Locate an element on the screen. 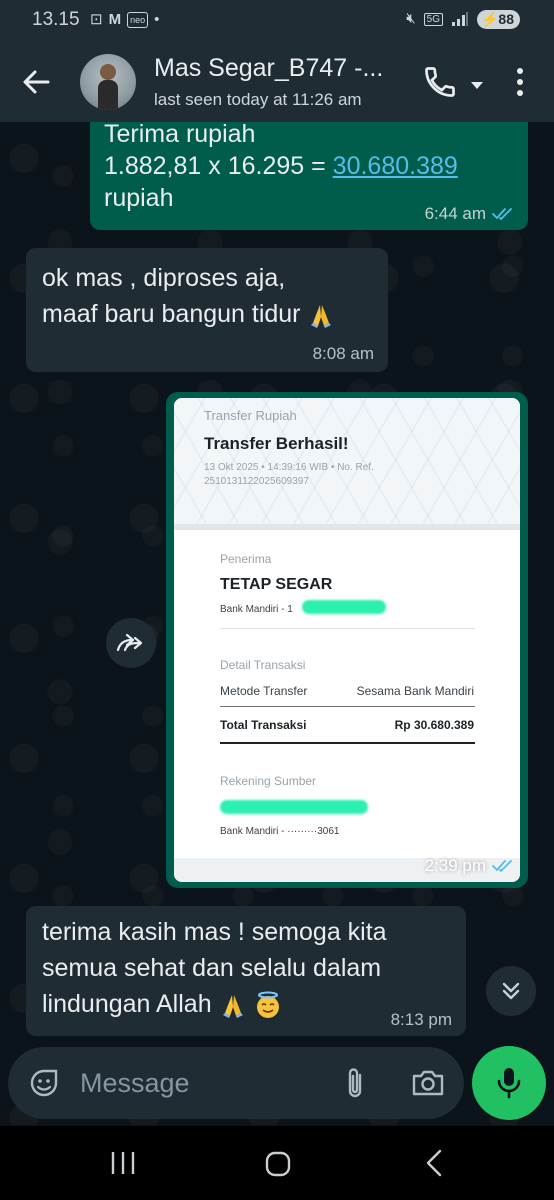  message-line: semua sehat dan selalu dalam is located at coordinates (212, 968).